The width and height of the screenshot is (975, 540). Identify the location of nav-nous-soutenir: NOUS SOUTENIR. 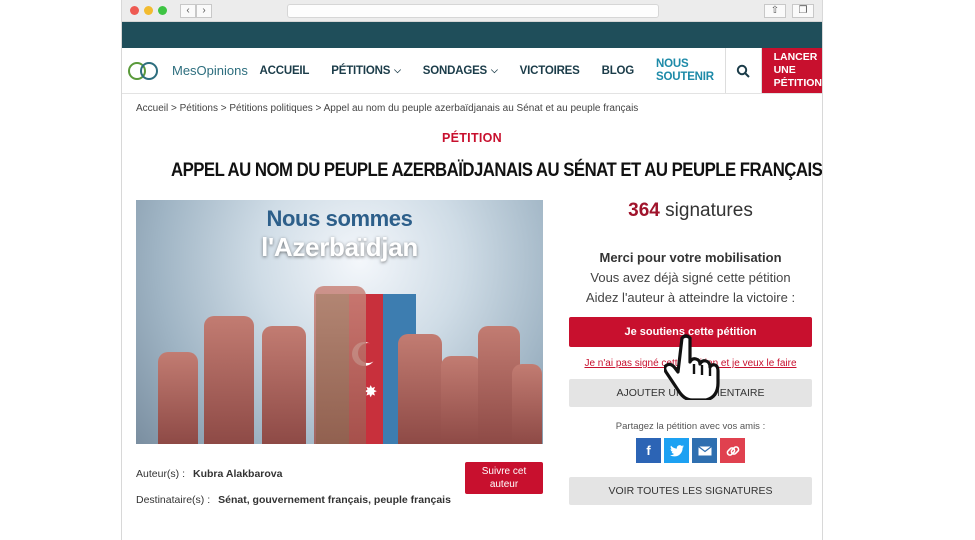
(685, 71).